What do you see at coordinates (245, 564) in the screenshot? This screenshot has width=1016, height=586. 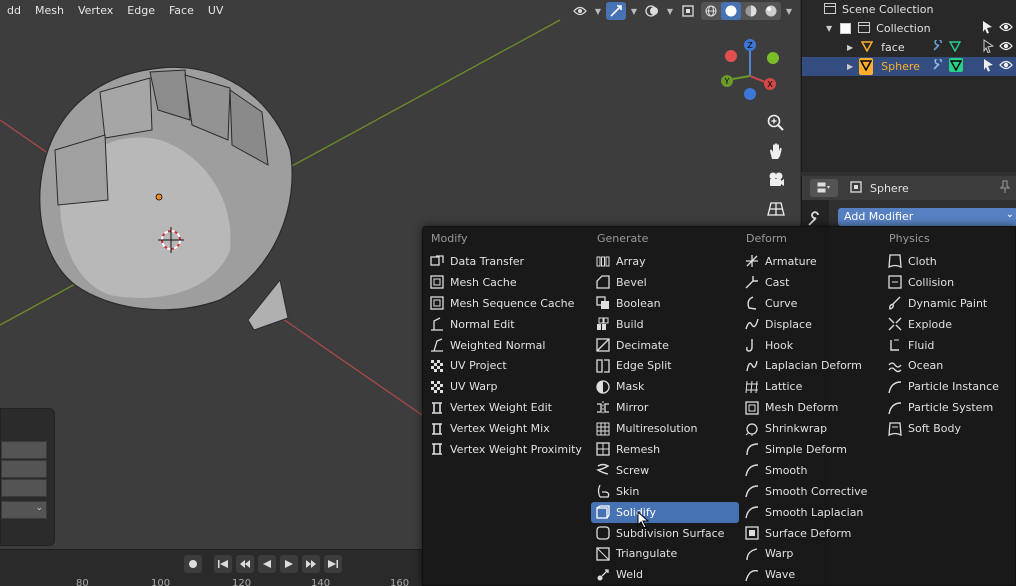 I see `prev-keyframe-icon` at bounding box center [245, 564].